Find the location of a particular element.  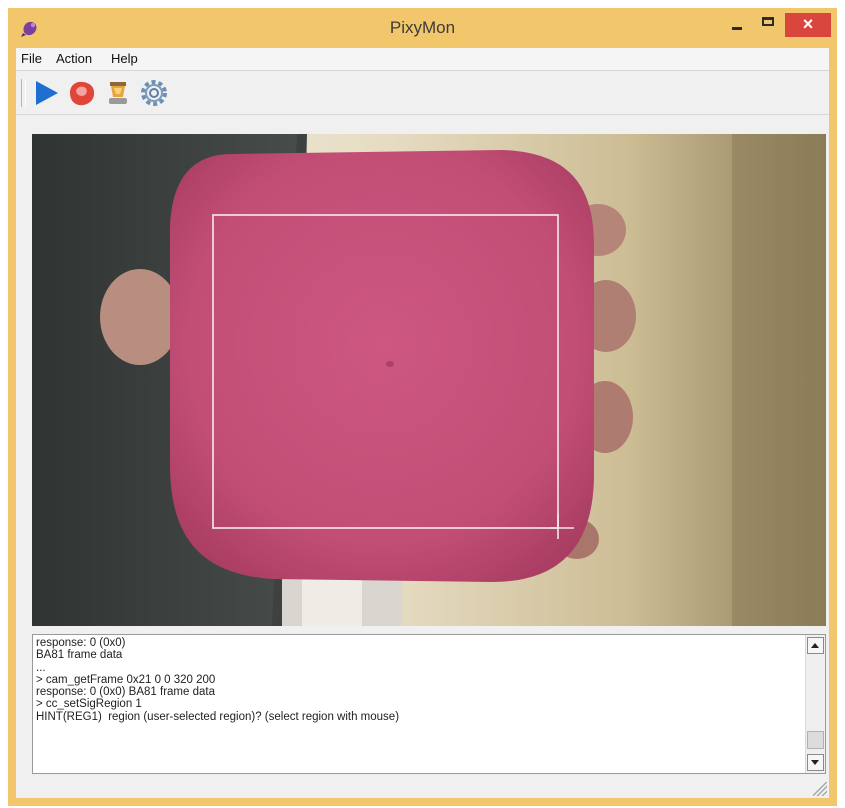

play-icon is located at coordinates (47, 93).